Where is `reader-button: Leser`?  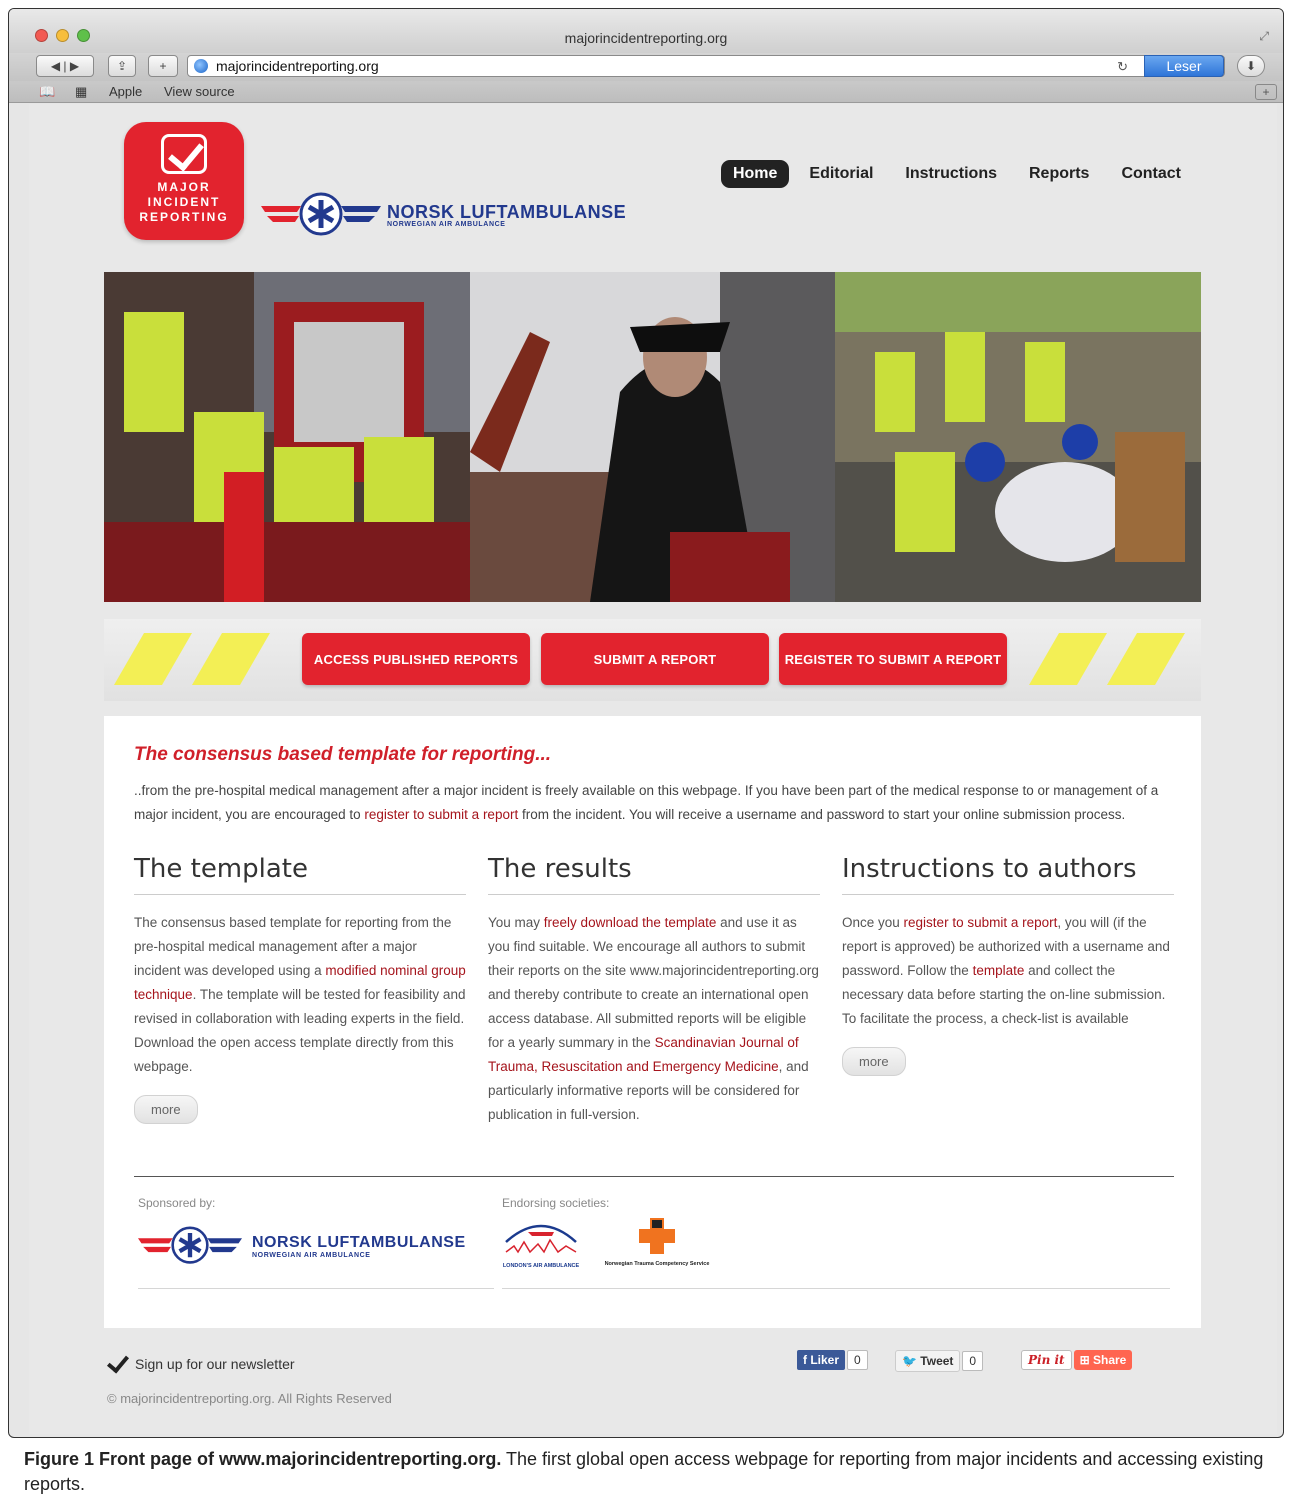
reader-button: Leser is located at coordinates (1184, 66).